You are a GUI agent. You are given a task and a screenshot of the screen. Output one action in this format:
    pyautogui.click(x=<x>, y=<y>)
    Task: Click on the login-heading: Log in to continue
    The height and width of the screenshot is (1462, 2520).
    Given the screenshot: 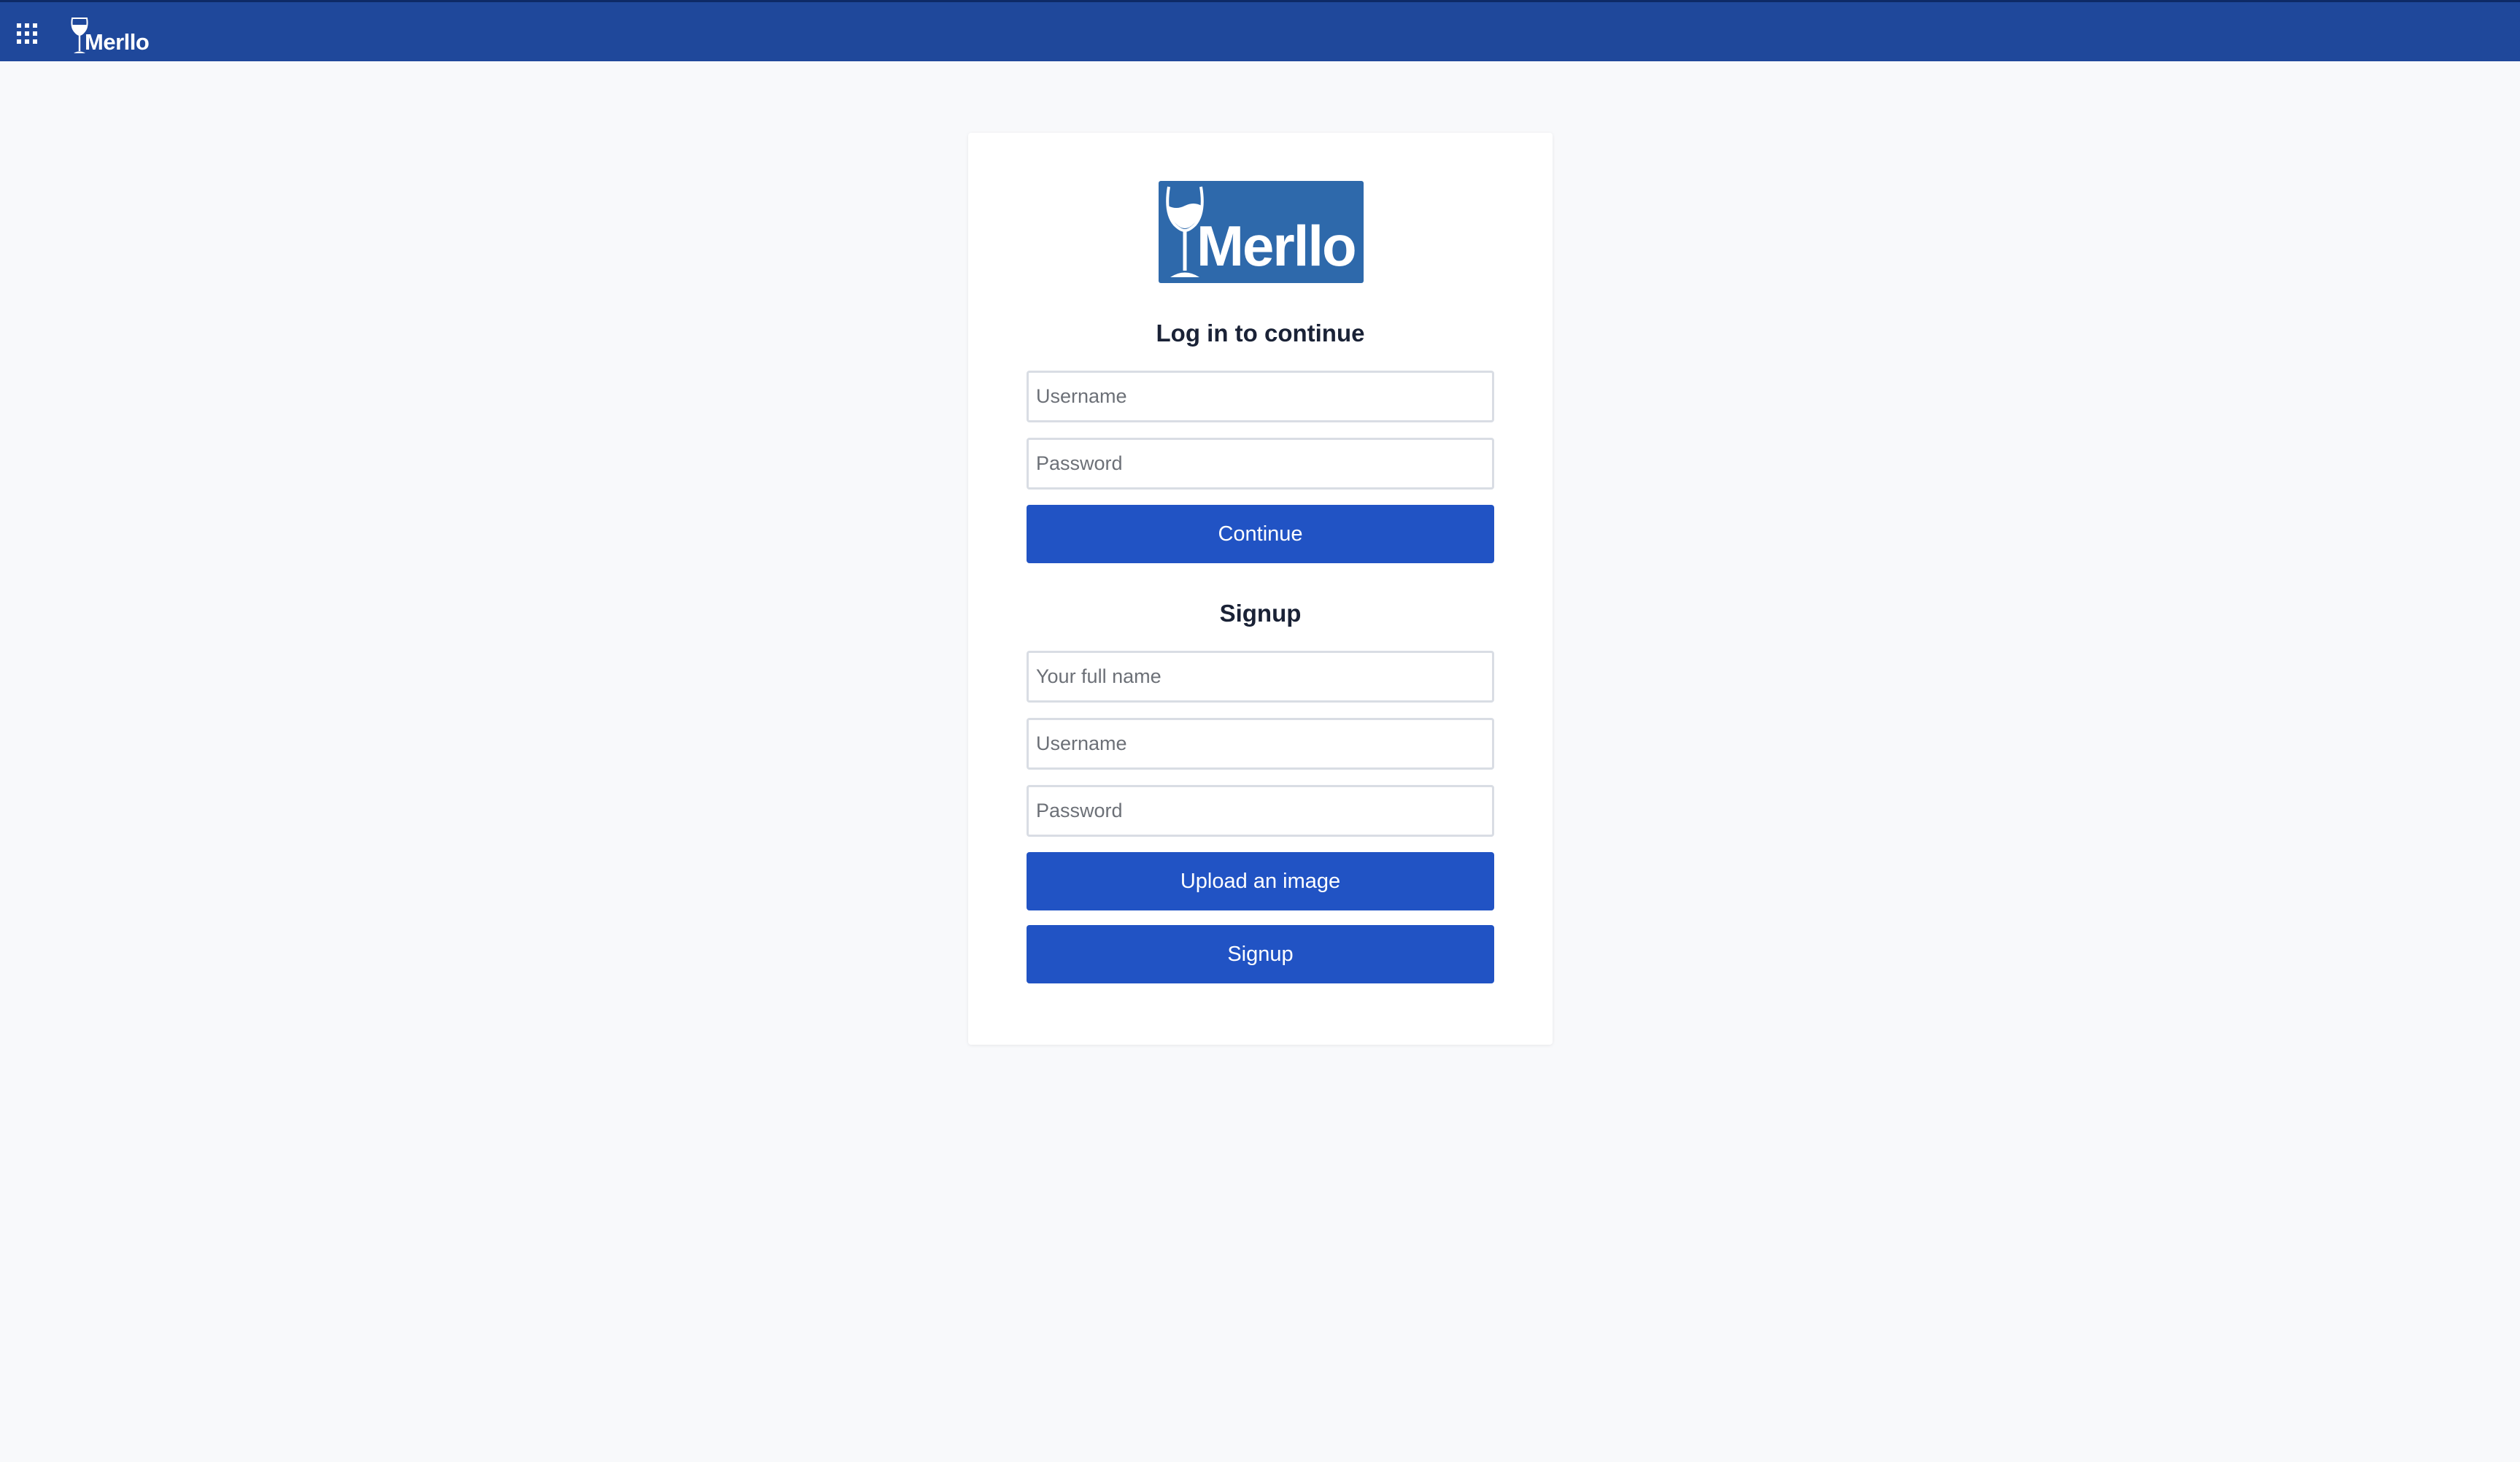 What is the action you would take?
    pyautogui.click(x=1260, y=333)
    